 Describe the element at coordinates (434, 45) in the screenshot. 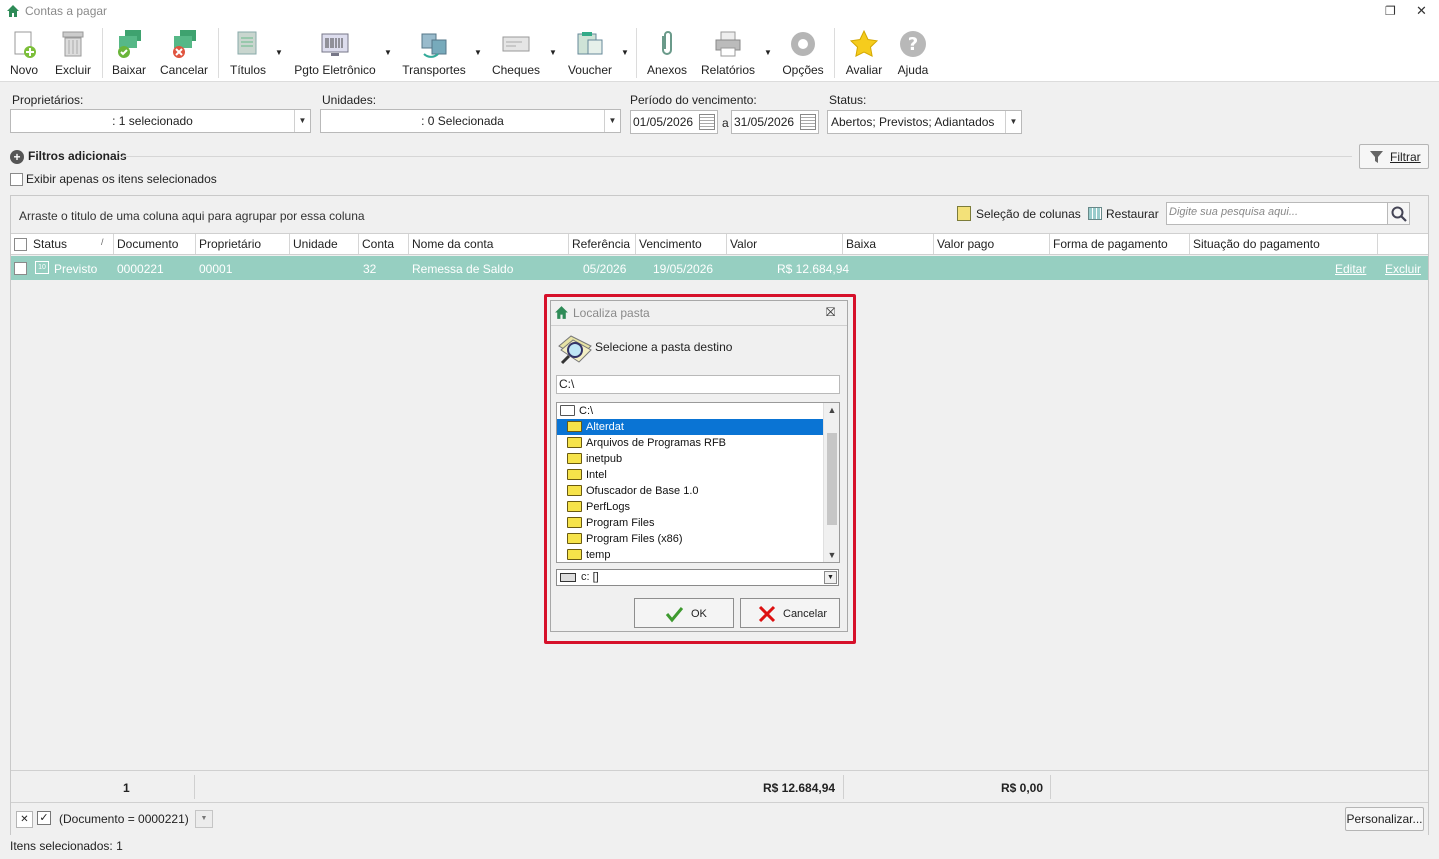

I see `transport-arrows-icon` at that location.